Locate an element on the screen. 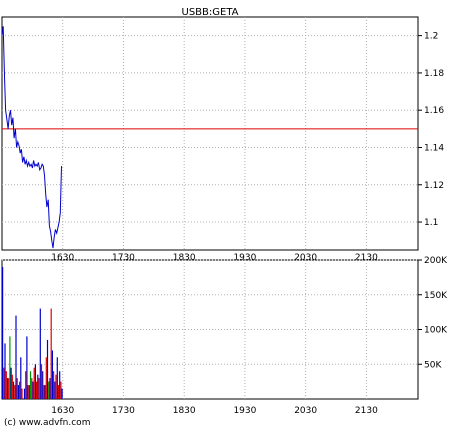 This screenshot has width=460, height=430. volume-x-tick-label: 1630 is located at coordinates (62, 411).